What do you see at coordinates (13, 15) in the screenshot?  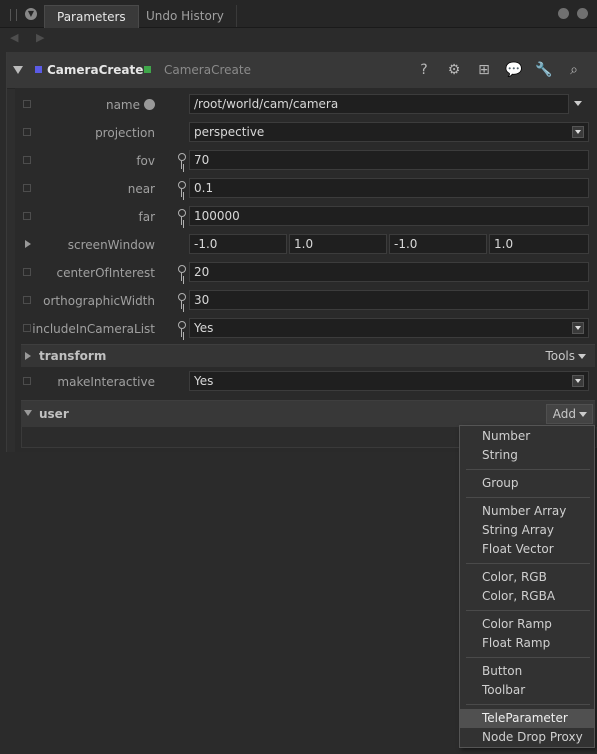 I see `panel-grip-handle` at bounding box center [13, 15].